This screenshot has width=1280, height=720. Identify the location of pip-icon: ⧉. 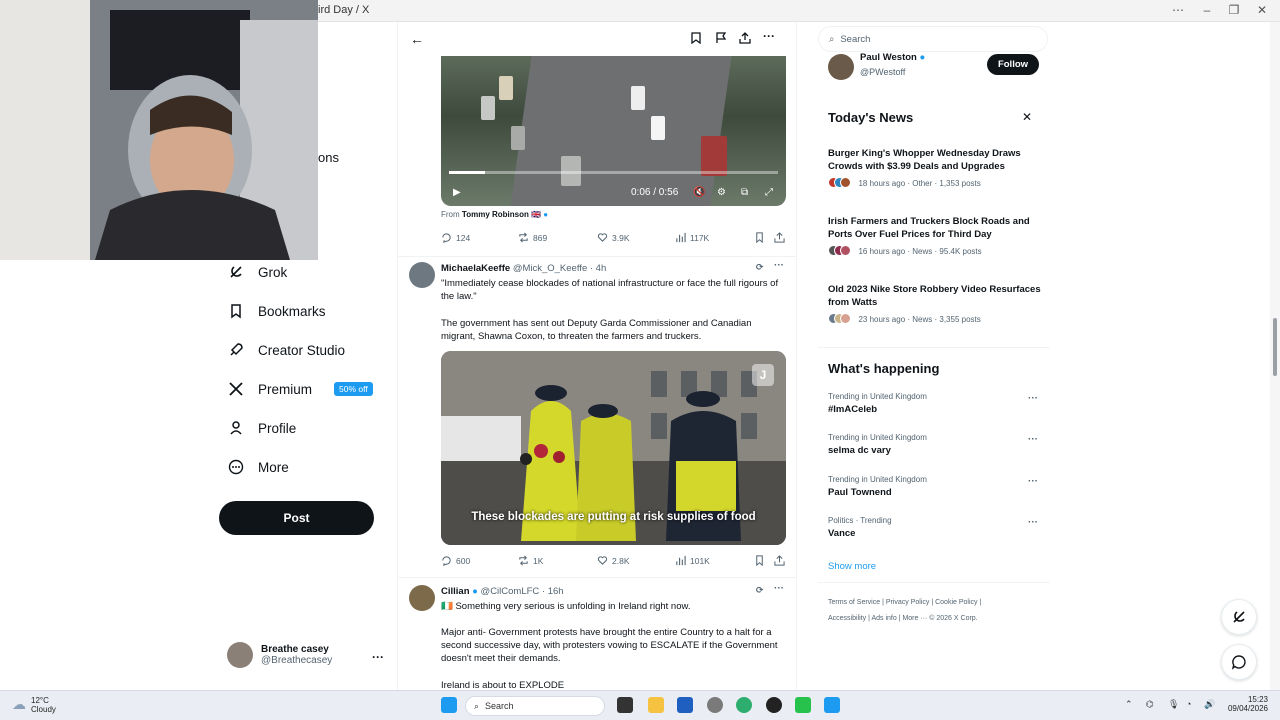
(744, 192).